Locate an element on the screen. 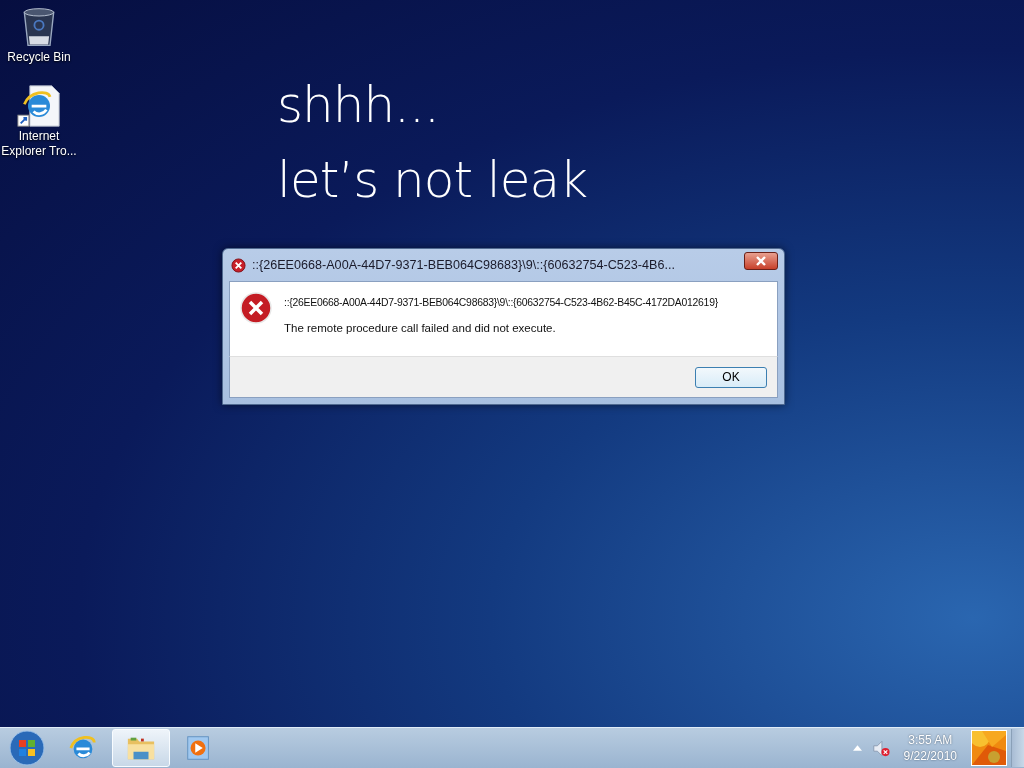 The height and width of the screenshot is (768, 1024). show-desktop-button is located at coordinates (1017, 748).